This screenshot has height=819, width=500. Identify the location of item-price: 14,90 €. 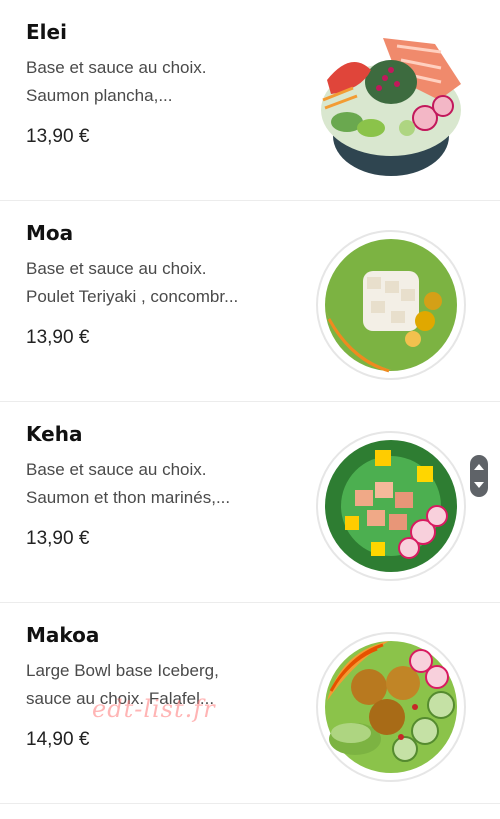
(58, 739).